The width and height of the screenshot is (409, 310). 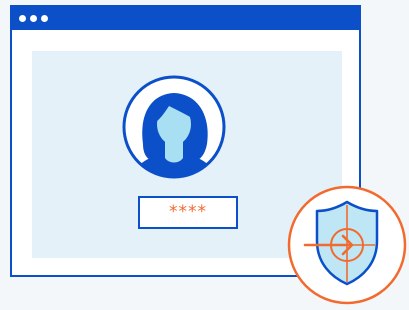 I want to click on password-mask: ****, so click(x=188, y=212).